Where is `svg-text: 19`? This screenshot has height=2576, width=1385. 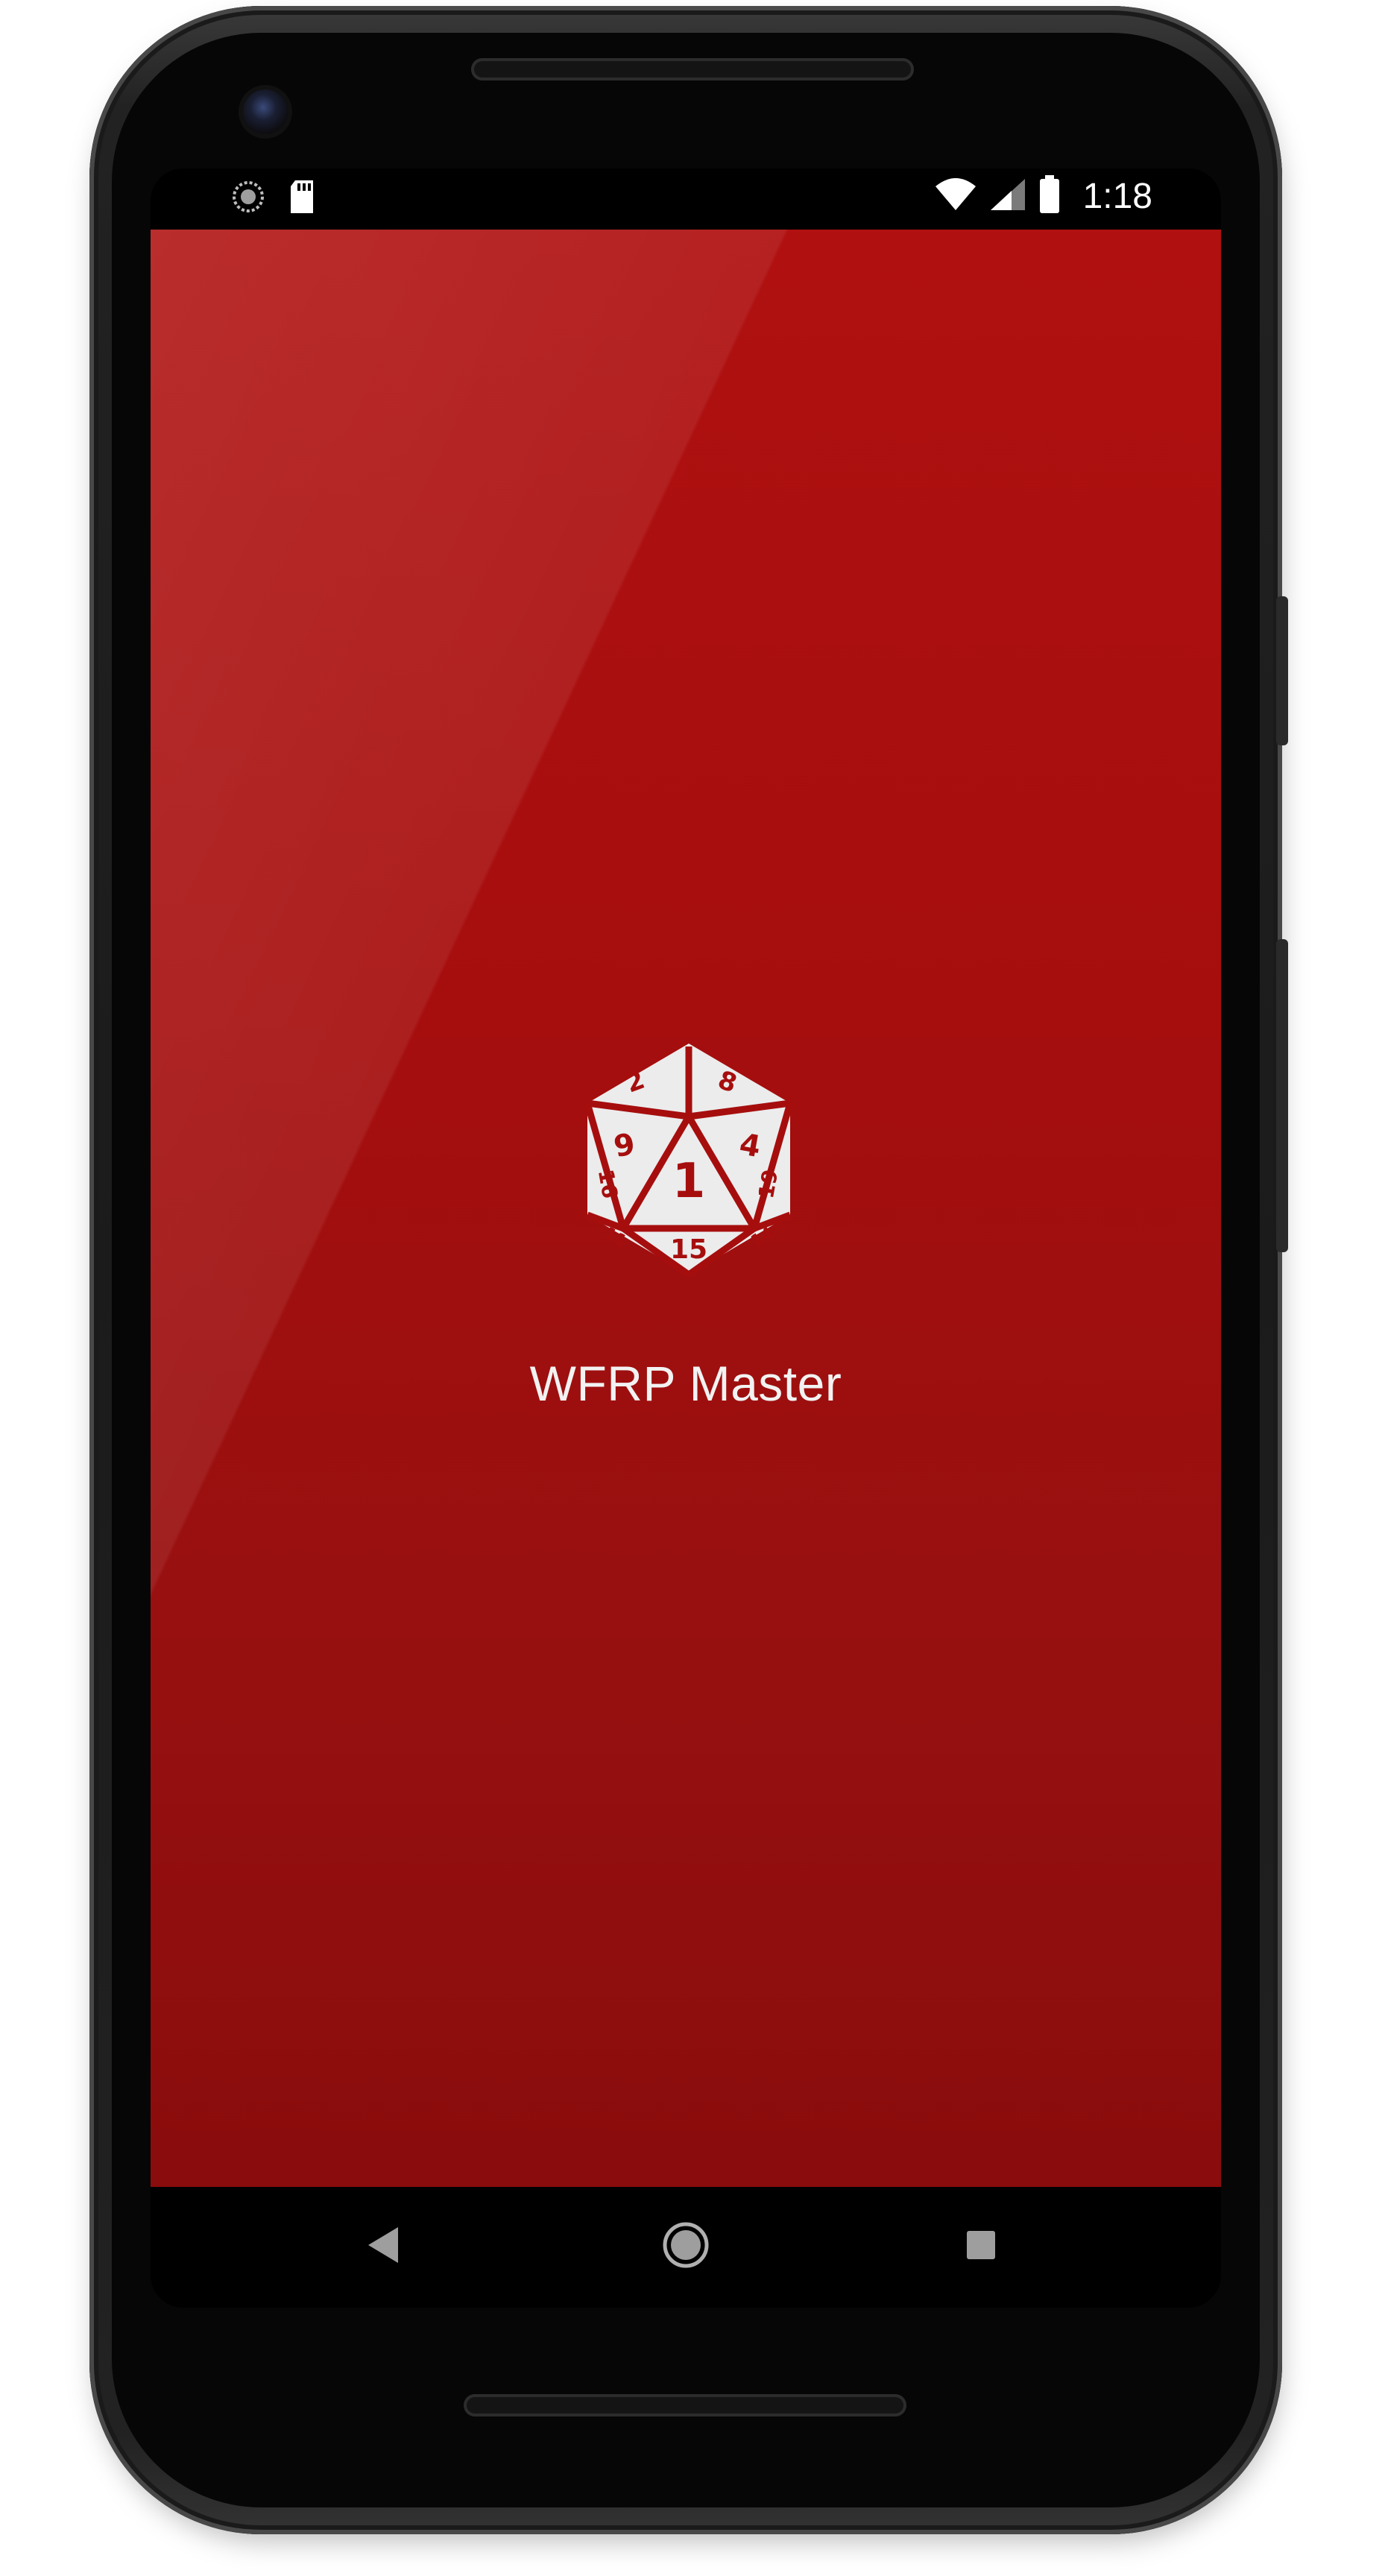 svg-text: 19 is located at coordinates (768, 1183).